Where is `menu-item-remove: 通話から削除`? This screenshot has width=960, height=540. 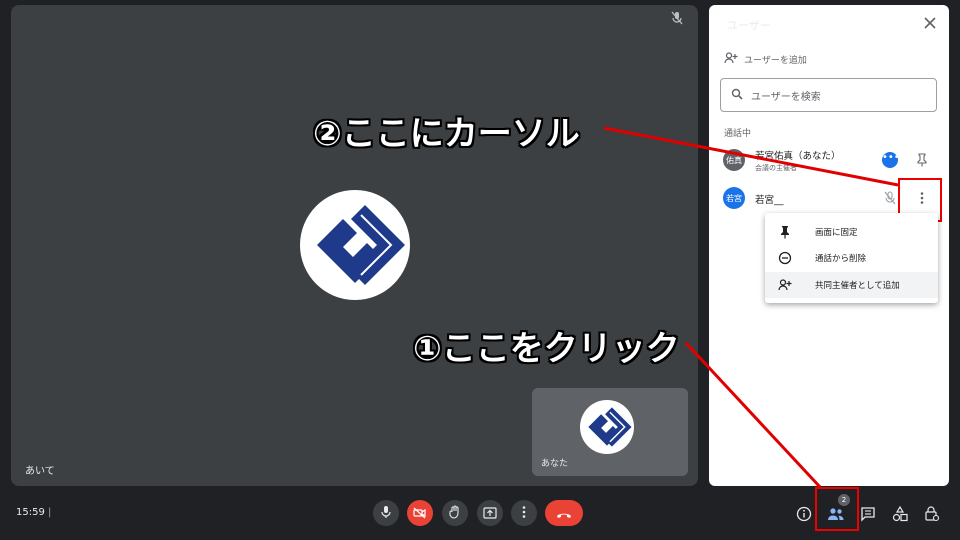
menu-item-remove: 通話から削除 is located at coordinates (851, 258).